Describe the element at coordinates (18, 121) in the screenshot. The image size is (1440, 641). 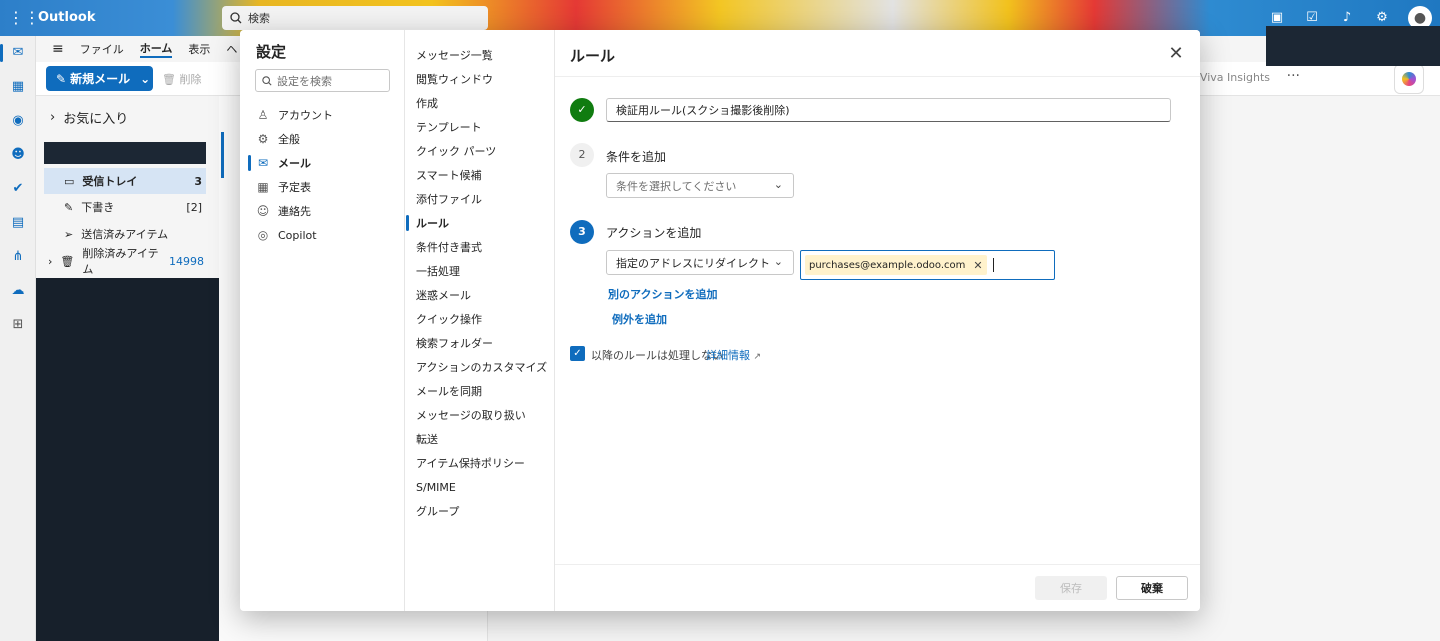
I see `copilot-rail-icon: ◉` at that location.